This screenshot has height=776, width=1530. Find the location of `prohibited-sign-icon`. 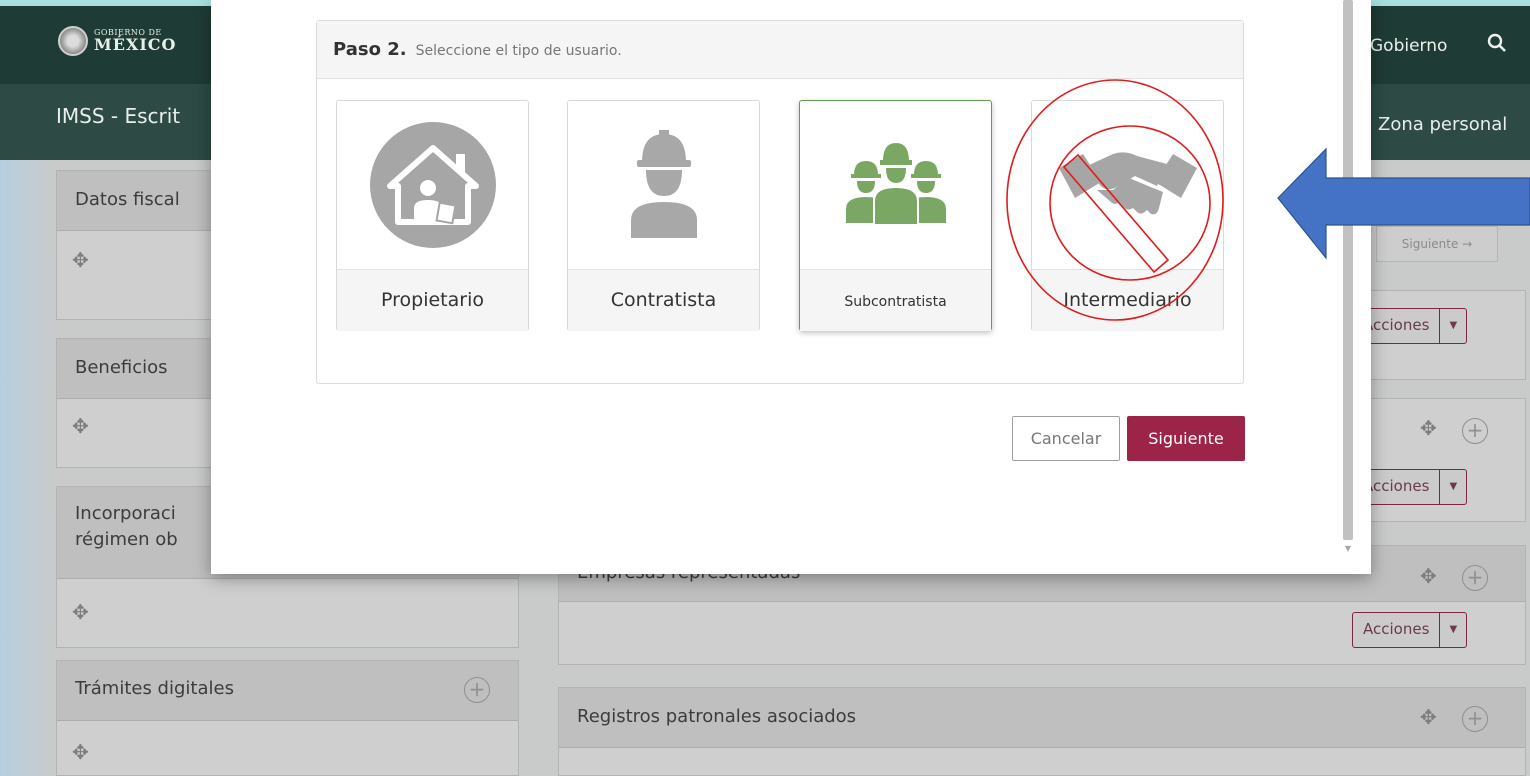

prohibited-sign-icon is located at coordinates (1115, 200).